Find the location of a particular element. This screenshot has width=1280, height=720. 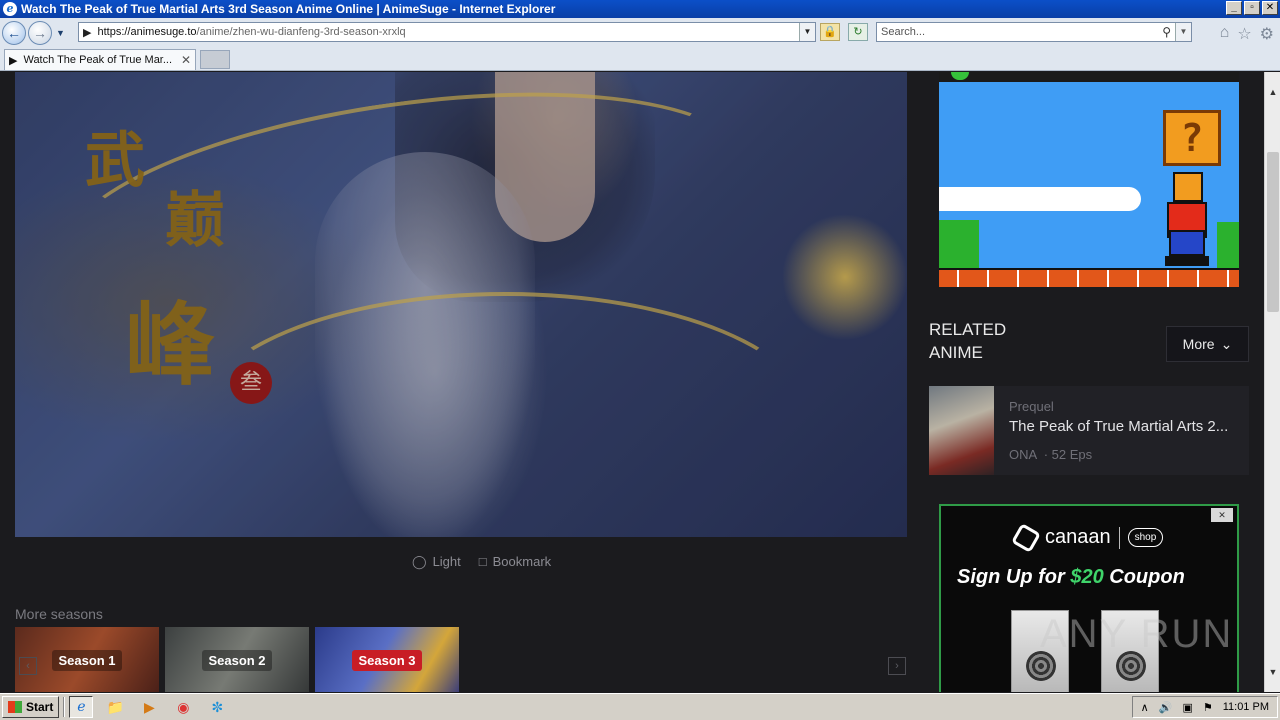

media-player-icon: ▶ is located at coordinates (149, 707).